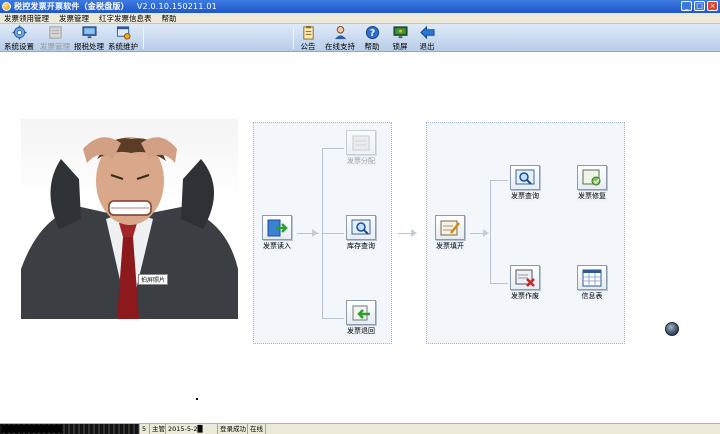 Image resolution: width=720 pixels, height=434 pixels. Describe the element at coordinates (308, 46) in the screenshot. I see `notice-label: 公告` at that location.